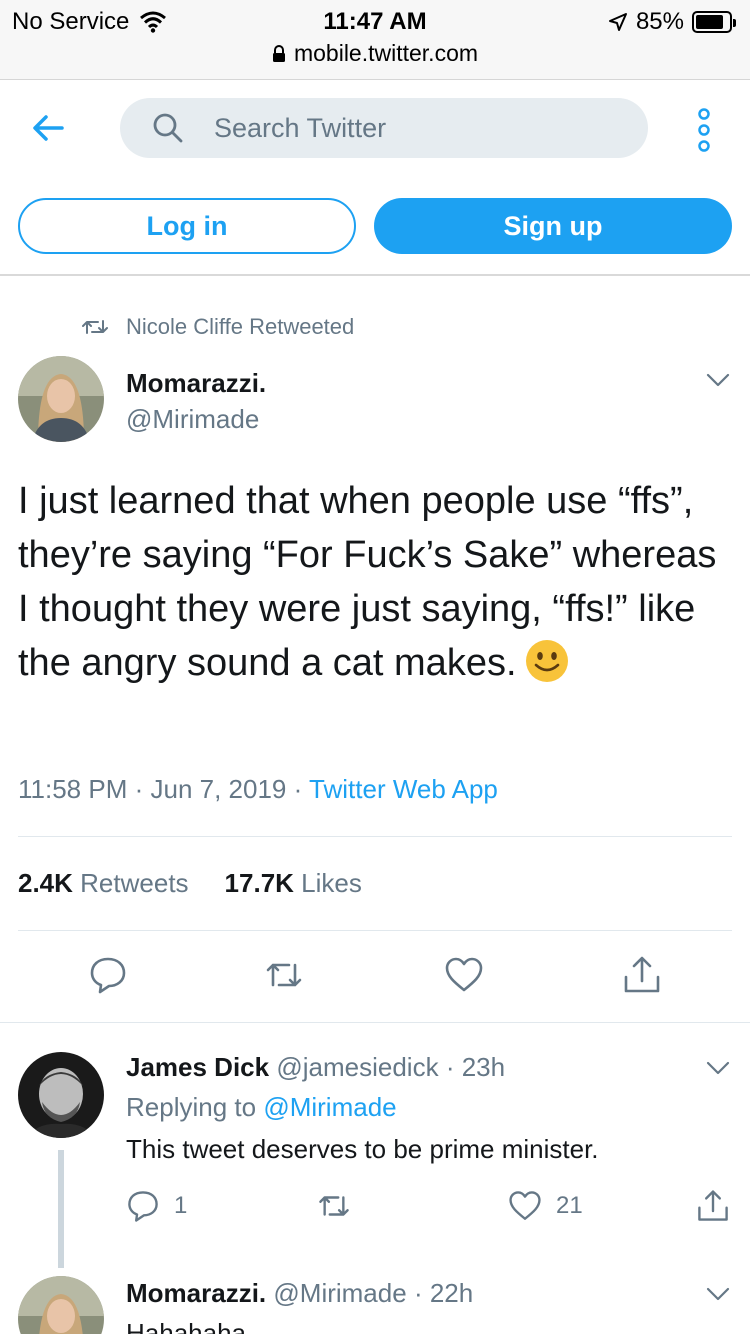 The image size is (750, 1334). What do you see at coordinates (73, 789) in the screenshot?
I see `tweet-time: 11:58 PM` at bounding box center [73, 789].